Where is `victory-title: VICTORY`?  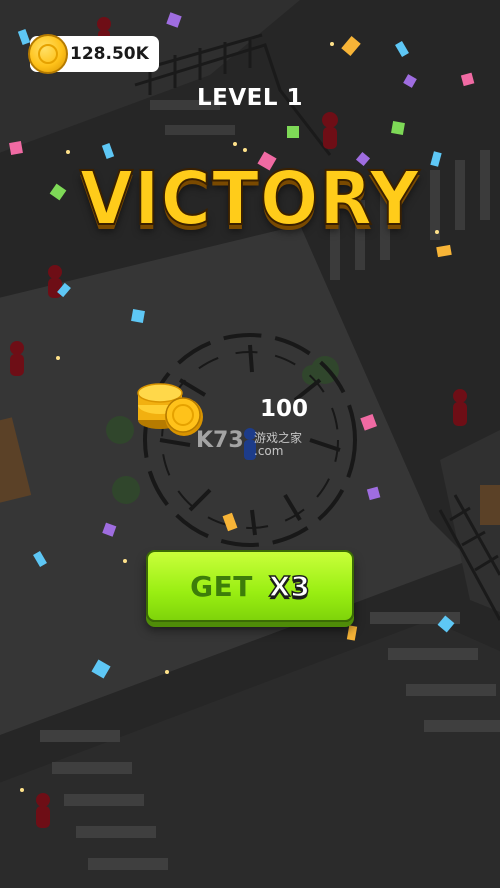 victory-title: VICTORY is located at coordinates (250, 199).